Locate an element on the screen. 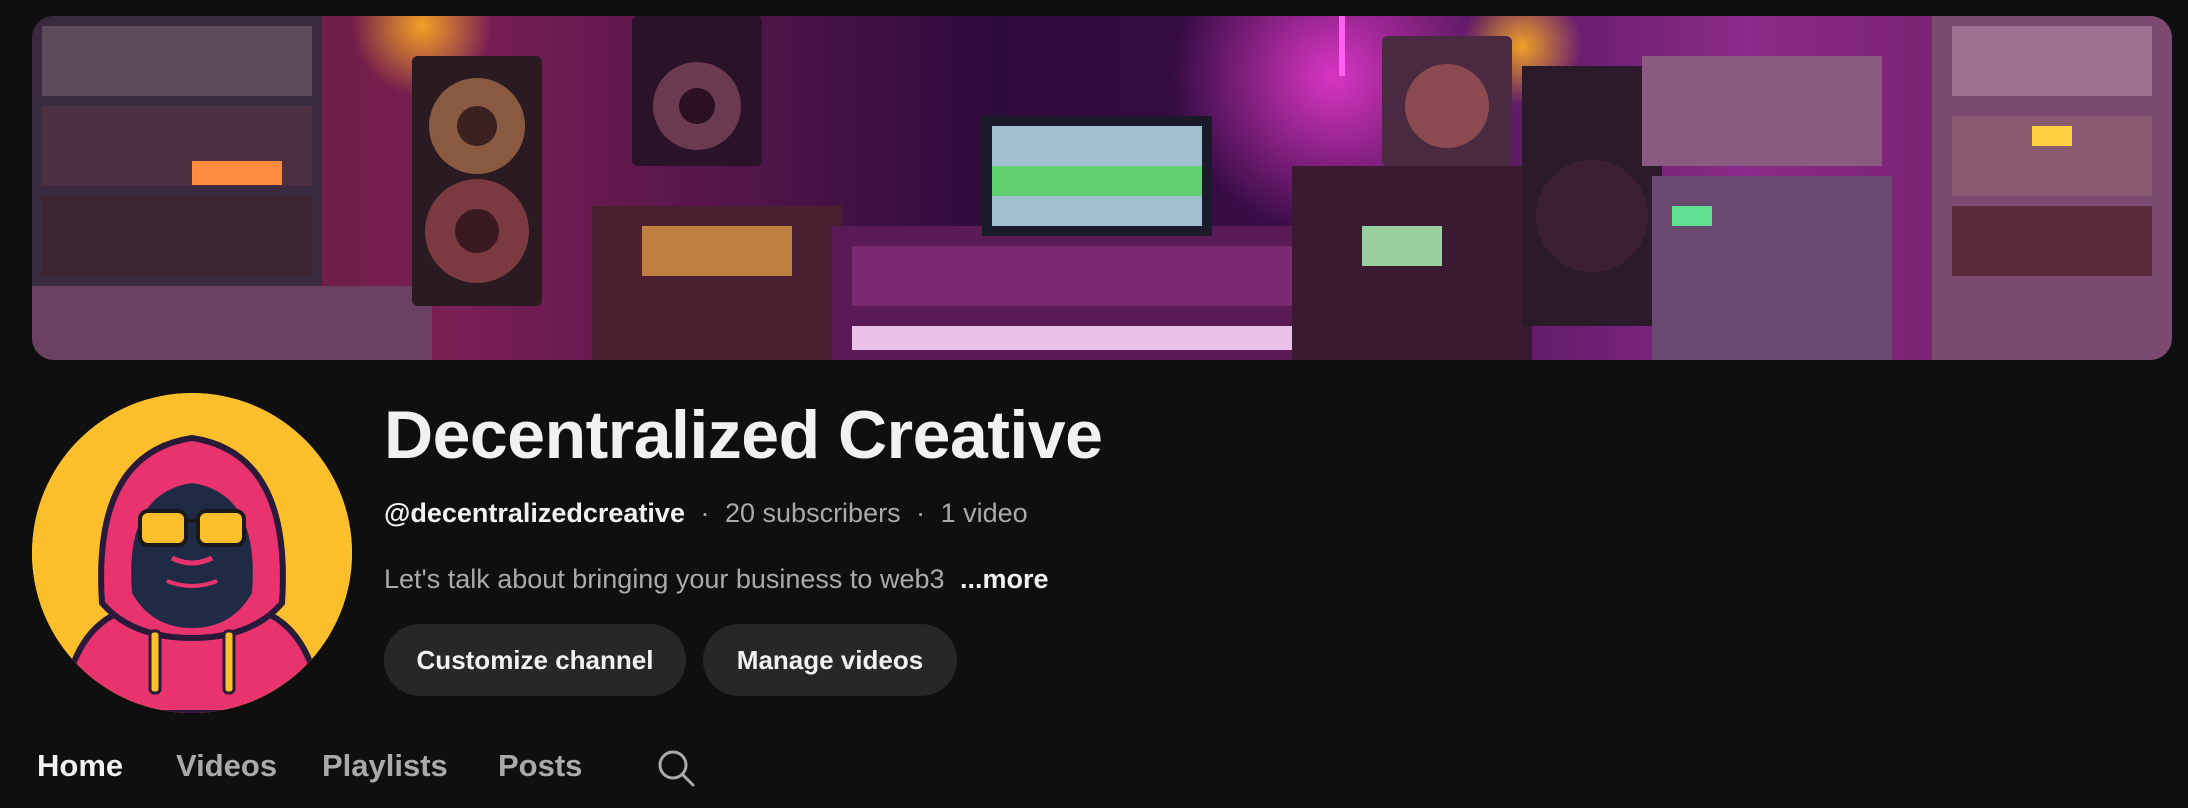  channel-avatar is located at coordinates (192, 553).